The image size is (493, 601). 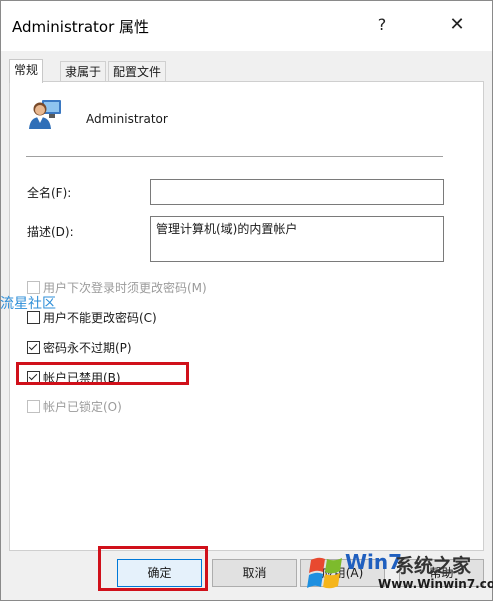 What do you see at coordinates (83, 71) in the screenshot?
I see `tab-member-of: 隶属于` at bounding box center [83, 71].